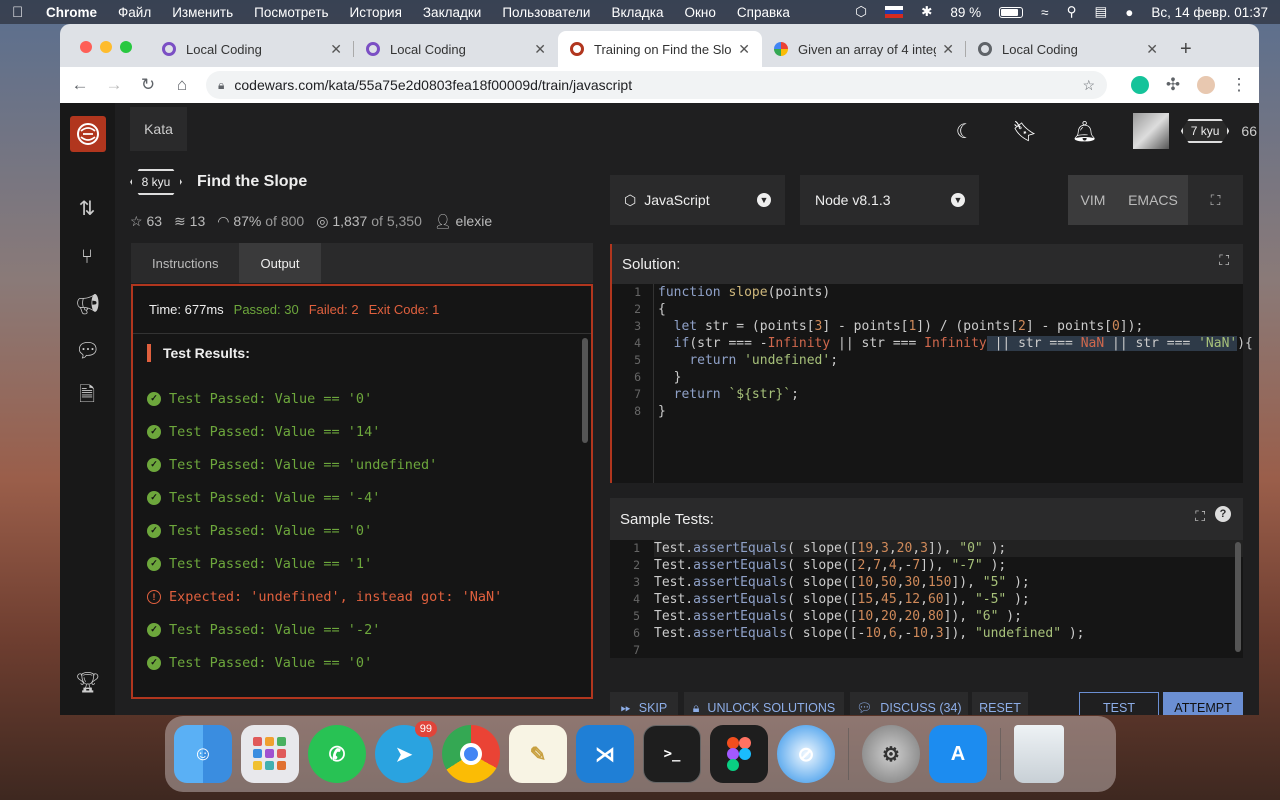 Image resolution: width=1280 pixels, height=800 pixels. Describe the element at coordinates (894, 12) in the screenshot. I see `russian-flag-icon` at that location.